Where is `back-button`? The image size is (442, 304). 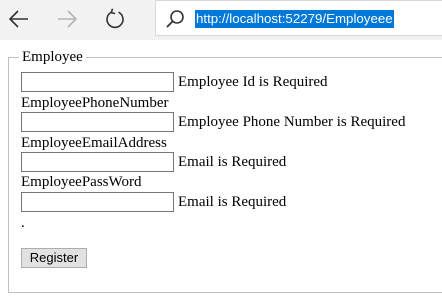
back-button is located at coordinates (19, 19).